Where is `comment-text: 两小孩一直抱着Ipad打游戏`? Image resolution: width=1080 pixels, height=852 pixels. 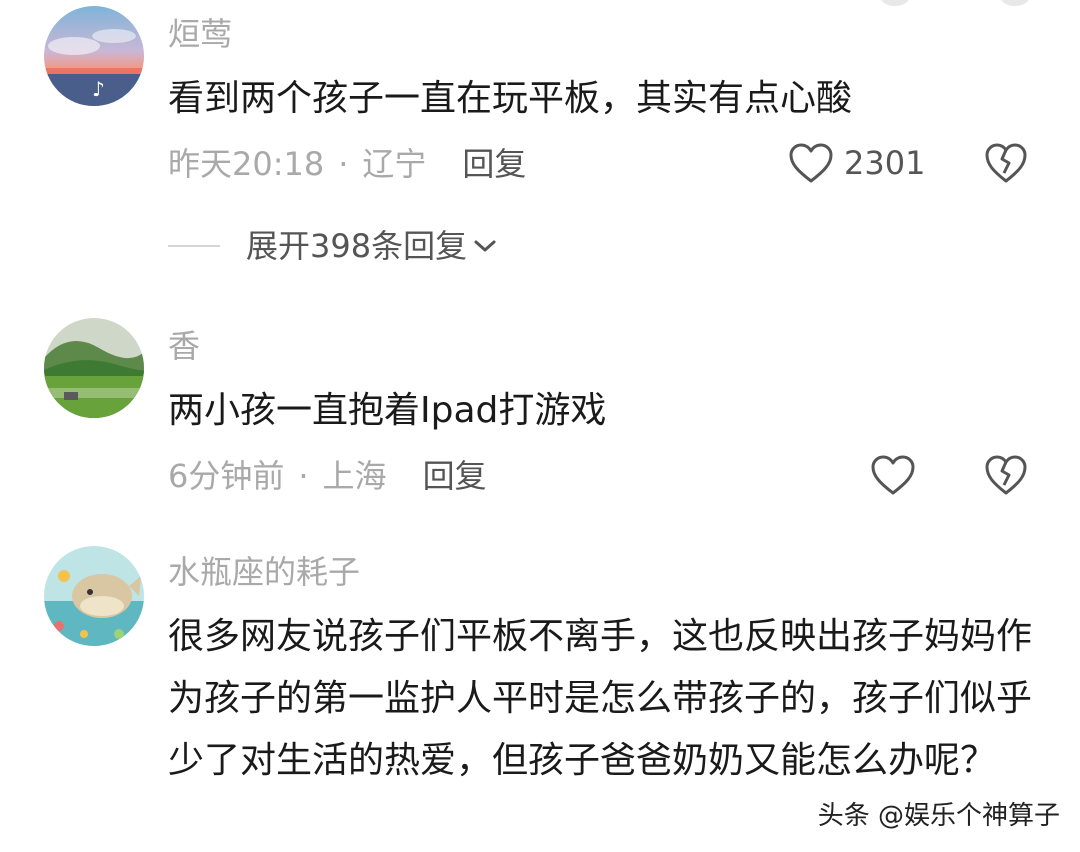 comment-text: 两小孩一直抱着Ipad打游戏 is located at coordinates (387, 410).